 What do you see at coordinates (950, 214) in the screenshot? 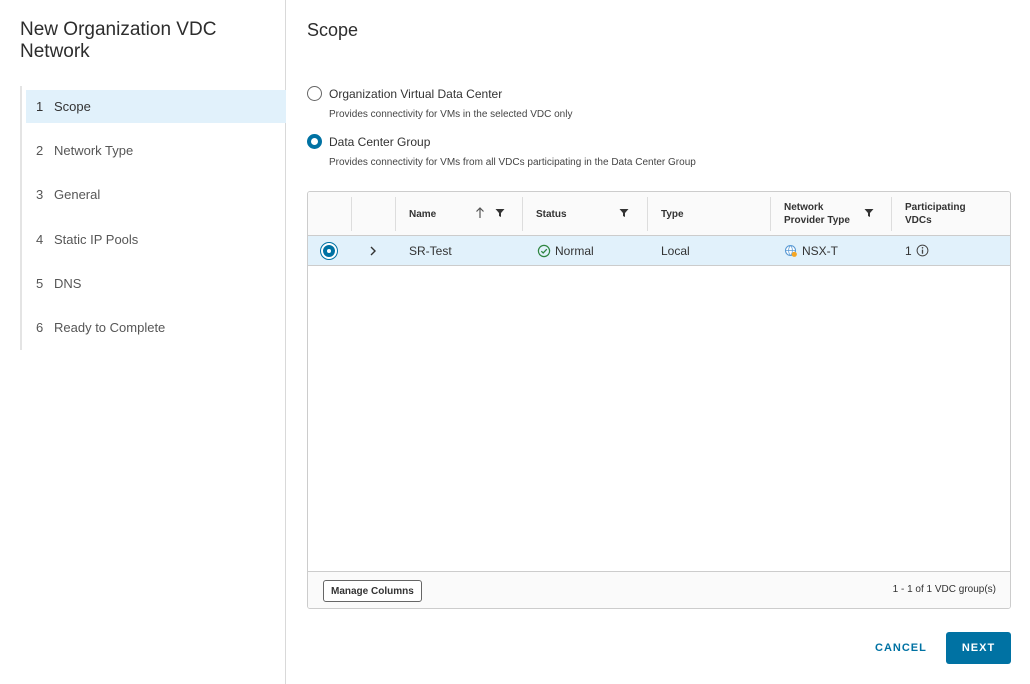
I see `column-header-participating-vdcs: Participating VDCs` at bounding box center [950, 214].